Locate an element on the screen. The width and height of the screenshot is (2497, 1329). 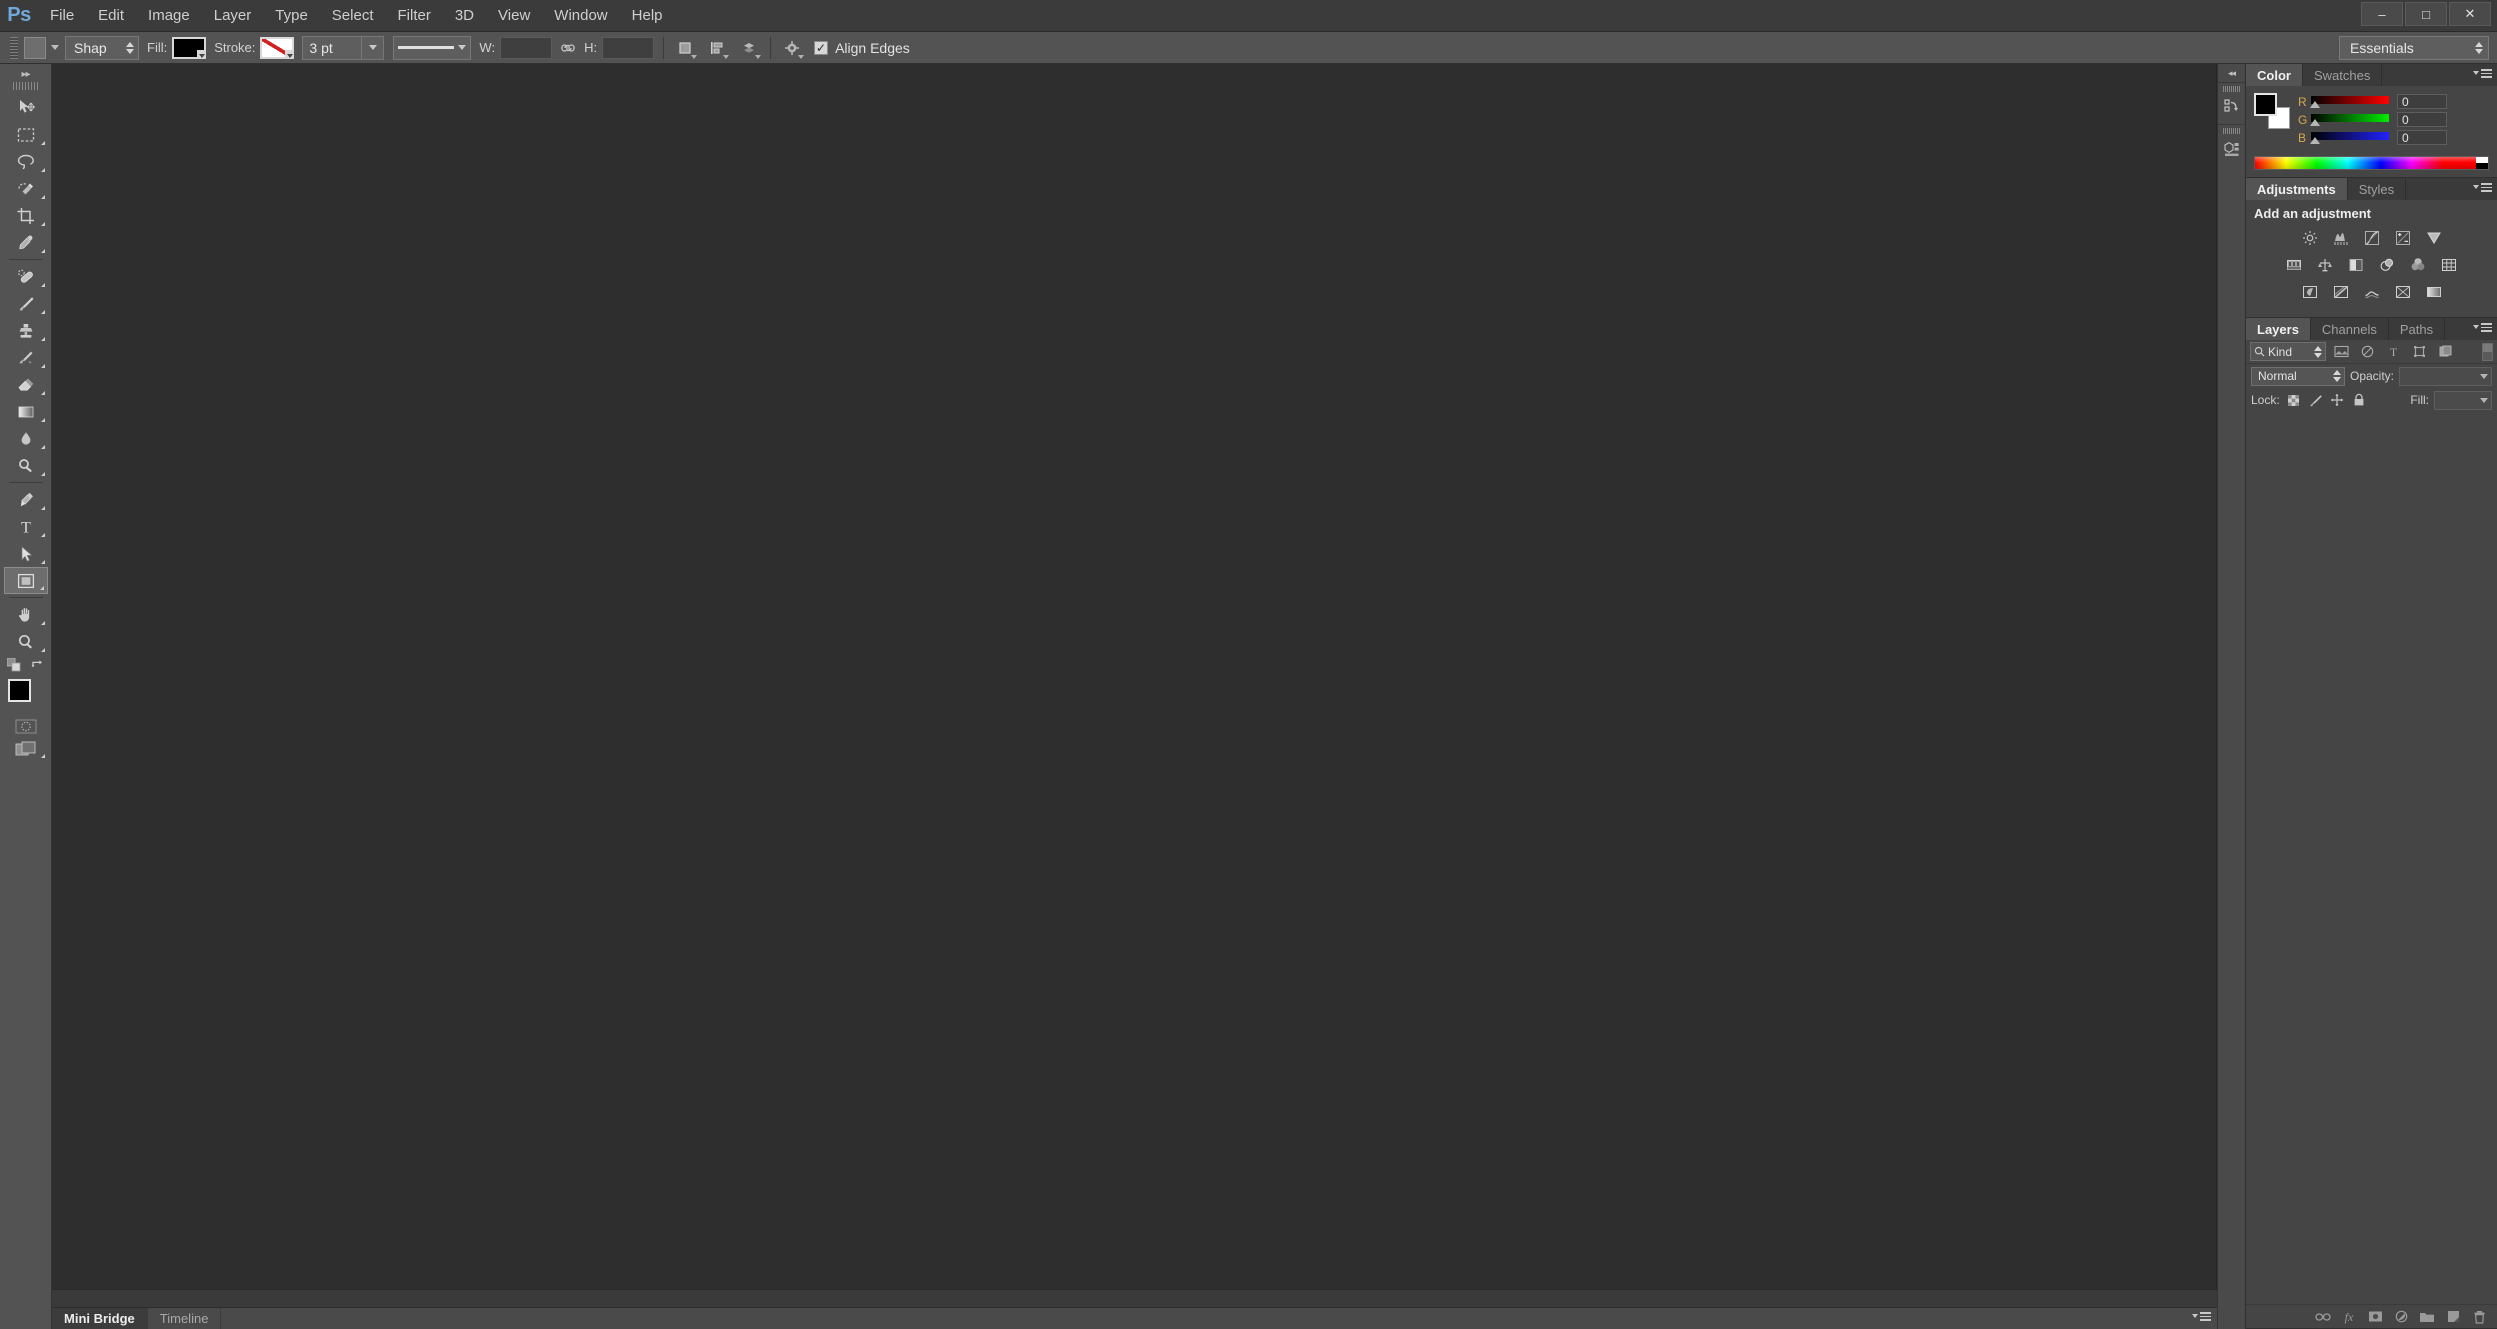
filter-shape-icon is located at coordinates (2419, 351).